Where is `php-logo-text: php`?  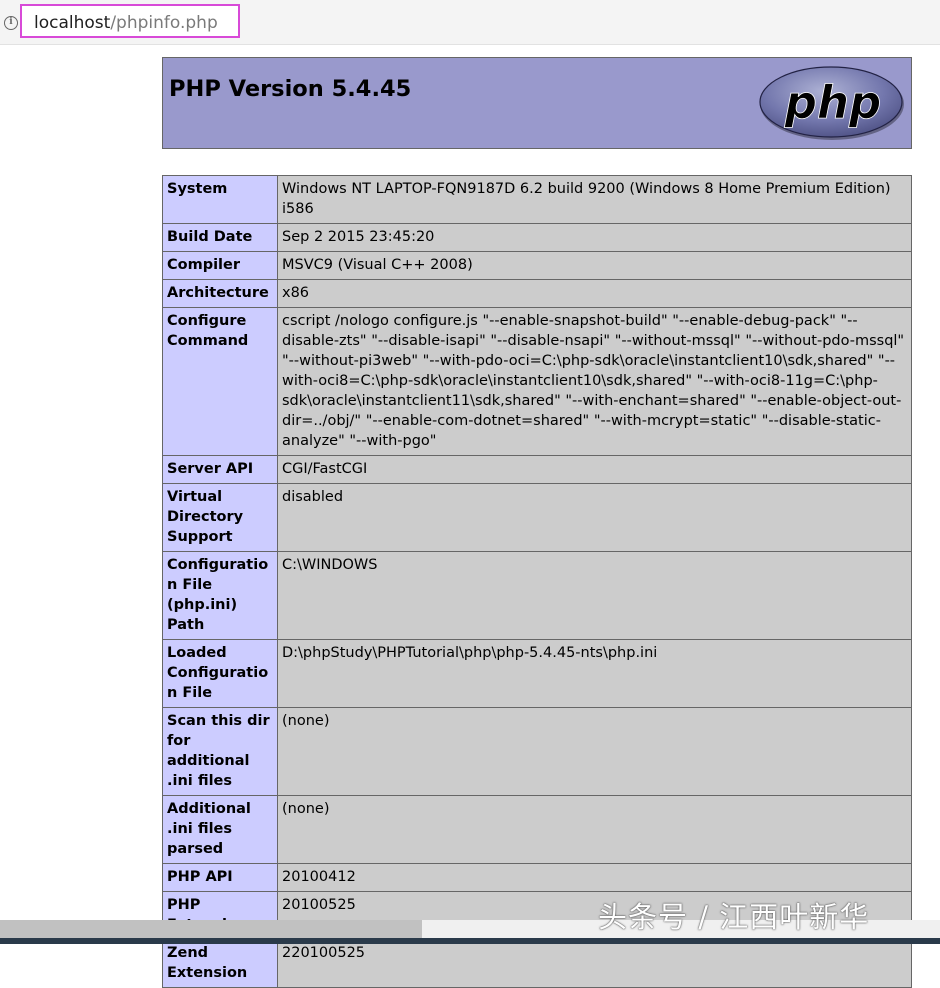 php-logo-text: php is located at coordinates (832, 102).